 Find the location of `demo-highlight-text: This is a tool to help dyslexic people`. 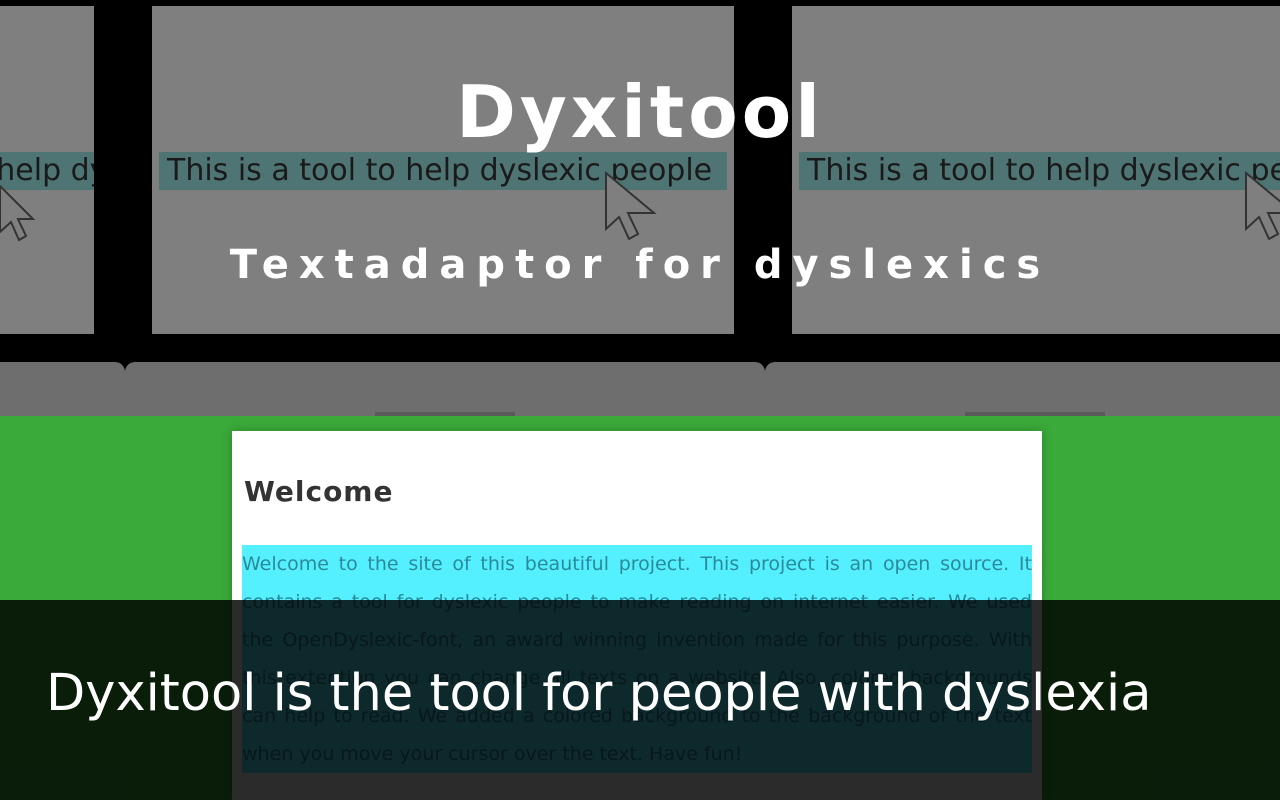

demo-highlight-text: This is a tool to help dyslexic people is located at coordinates (1039, 171).